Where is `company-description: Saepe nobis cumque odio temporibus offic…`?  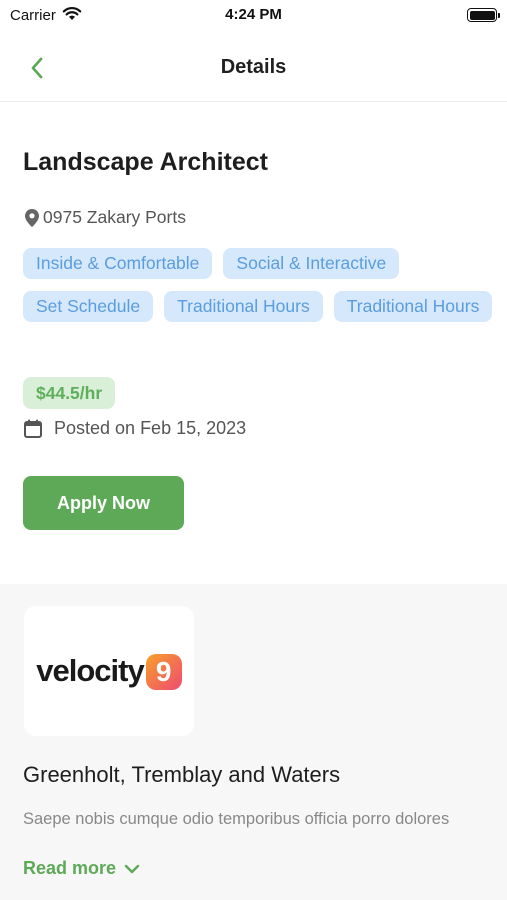 company-description: Saepe nobis cumque odio temporibus offic… is located at coordinates (236, 819).